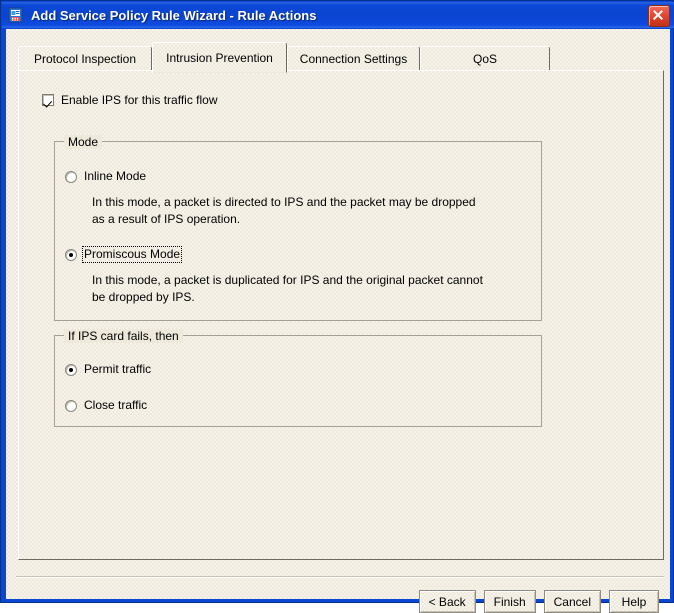 This screenshot has width=674, height=613. Describe the element at coordinates (659, 16) in the screenshot. I see `close-icon` at that location.